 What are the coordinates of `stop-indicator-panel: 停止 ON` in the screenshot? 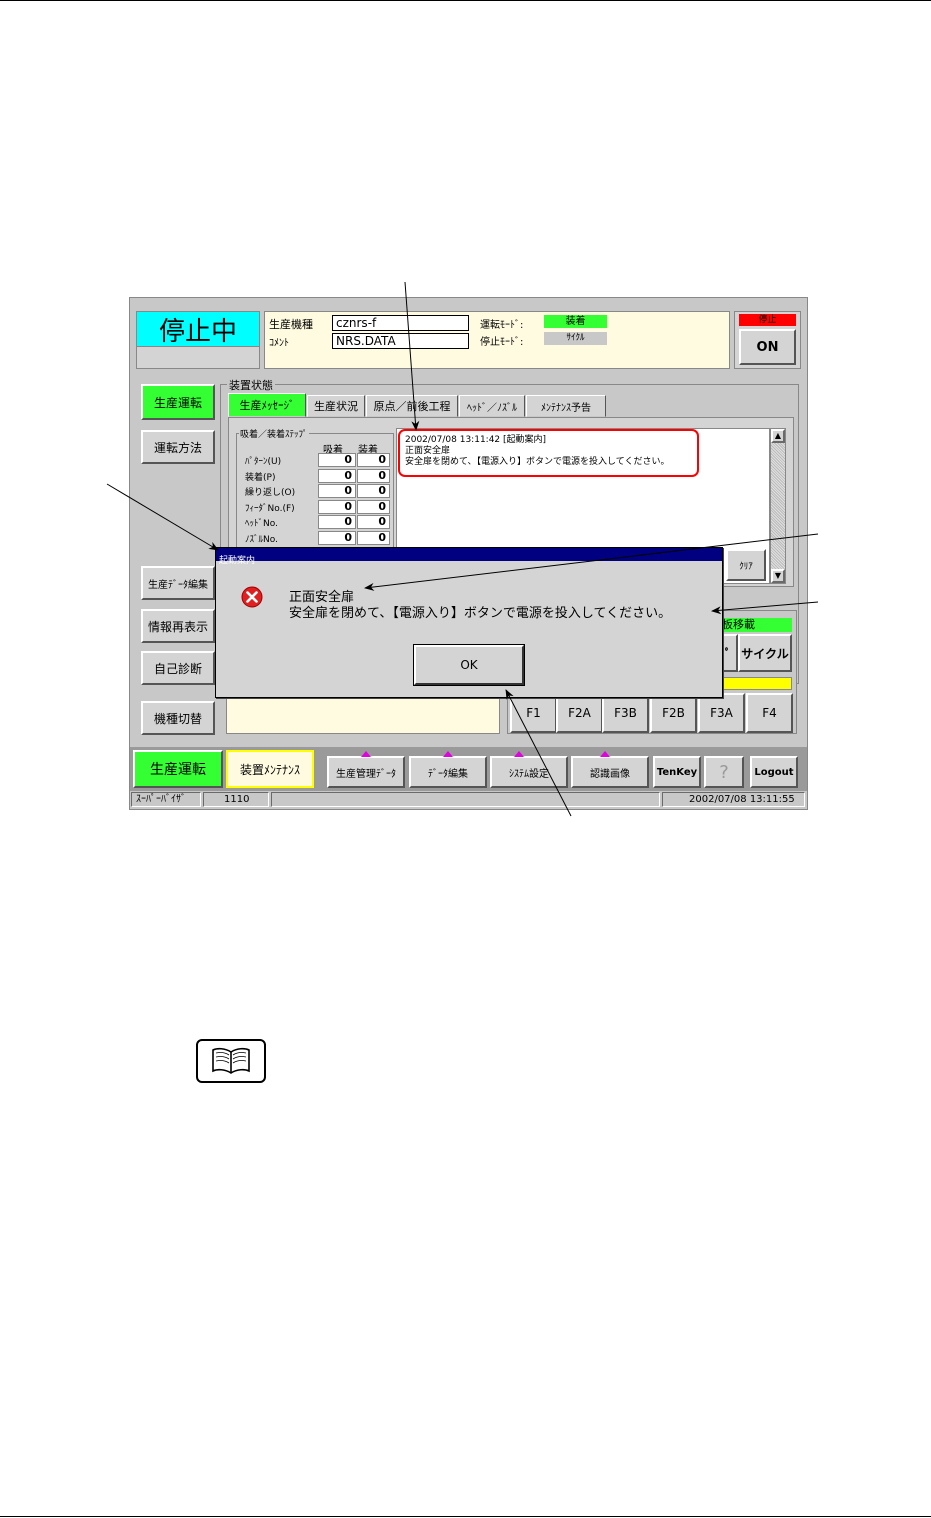 It's located at (767, 340).